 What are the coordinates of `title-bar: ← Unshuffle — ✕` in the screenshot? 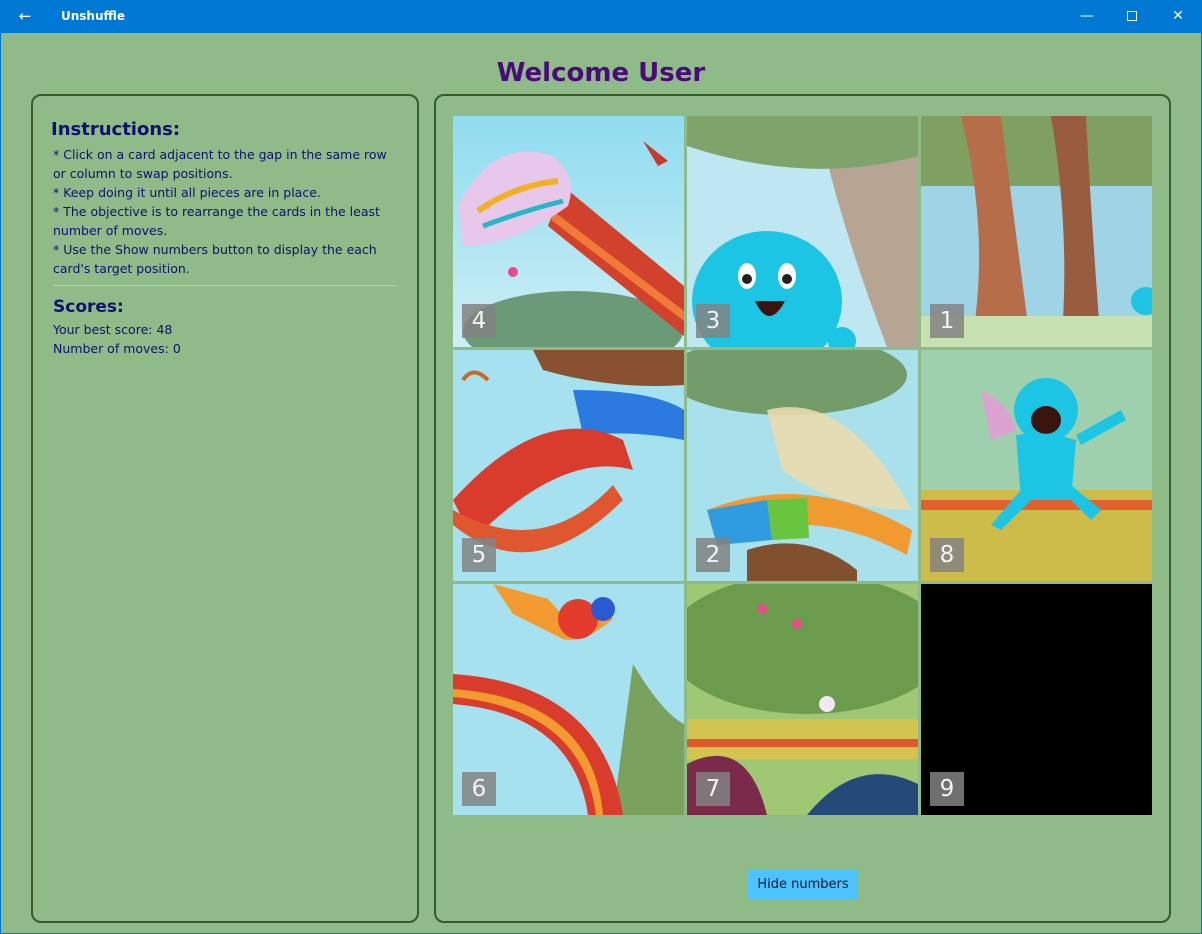 It's located at (601, 16).